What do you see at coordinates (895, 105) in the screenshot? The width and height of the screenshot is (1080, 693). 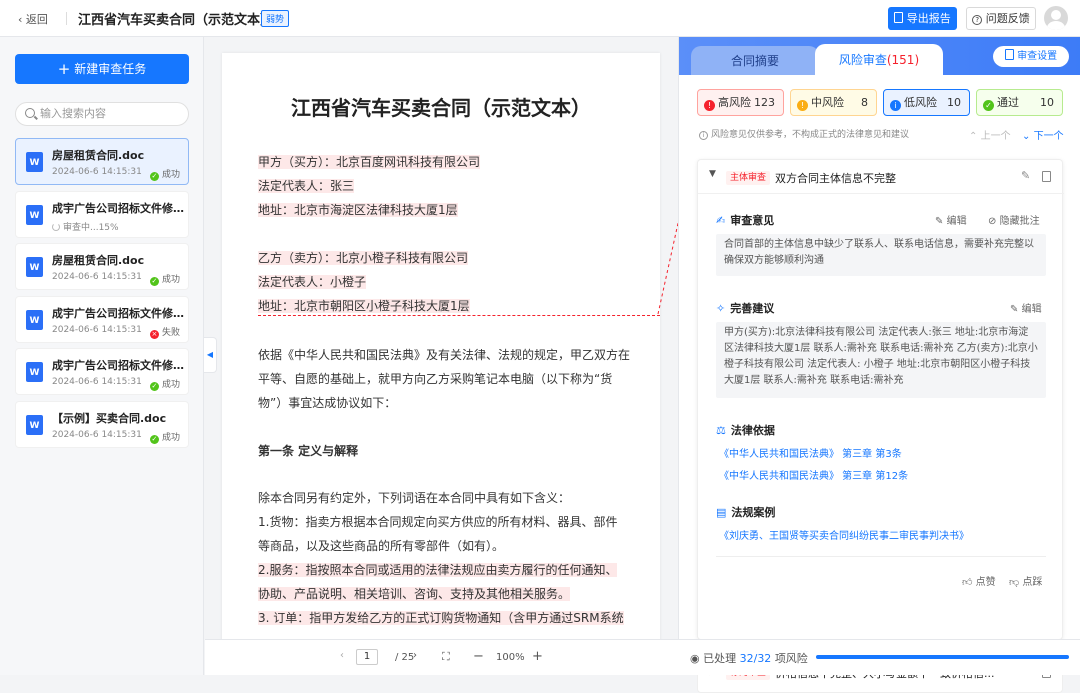 I see `drop-icon: i` at bounding box center [895, 105].